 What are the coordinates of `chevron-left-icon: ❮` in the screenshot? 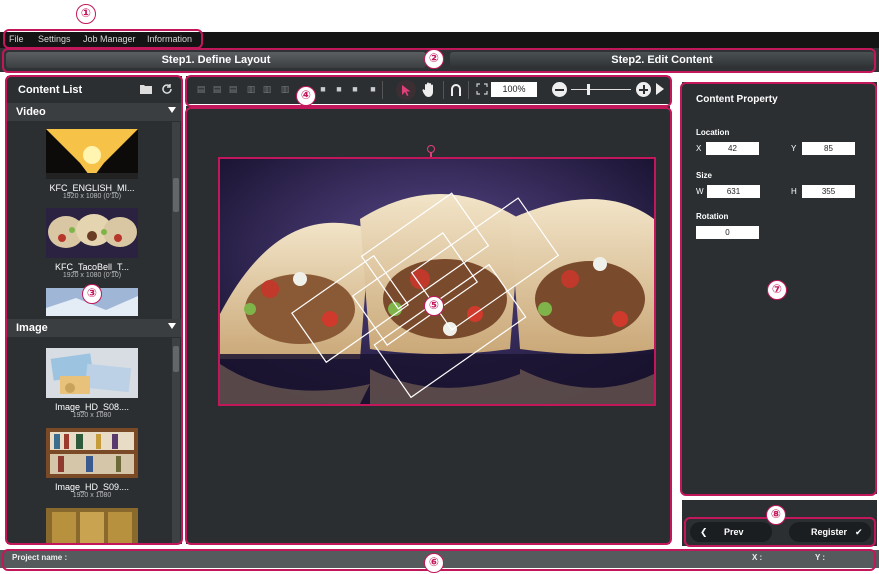 It's located at (704, 532).